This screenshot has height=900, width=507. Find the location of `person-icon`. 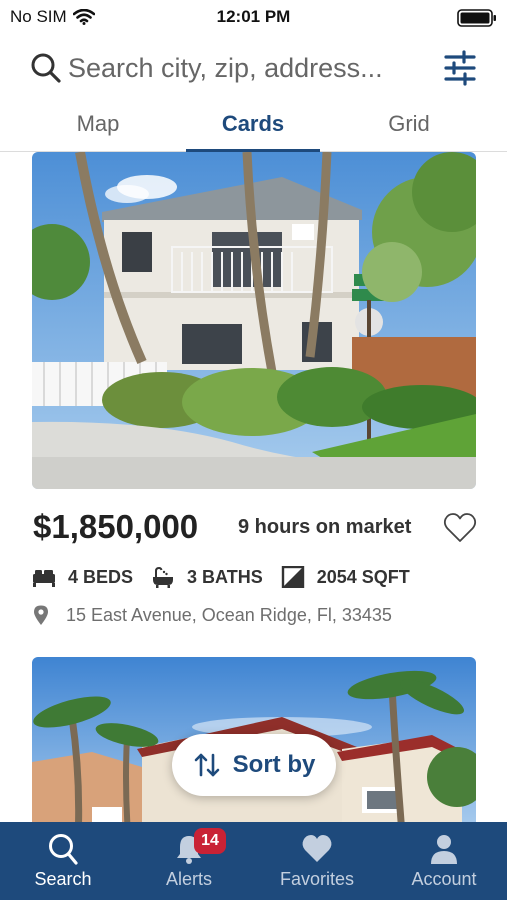

person-icon is located at coordinates (444, 849).